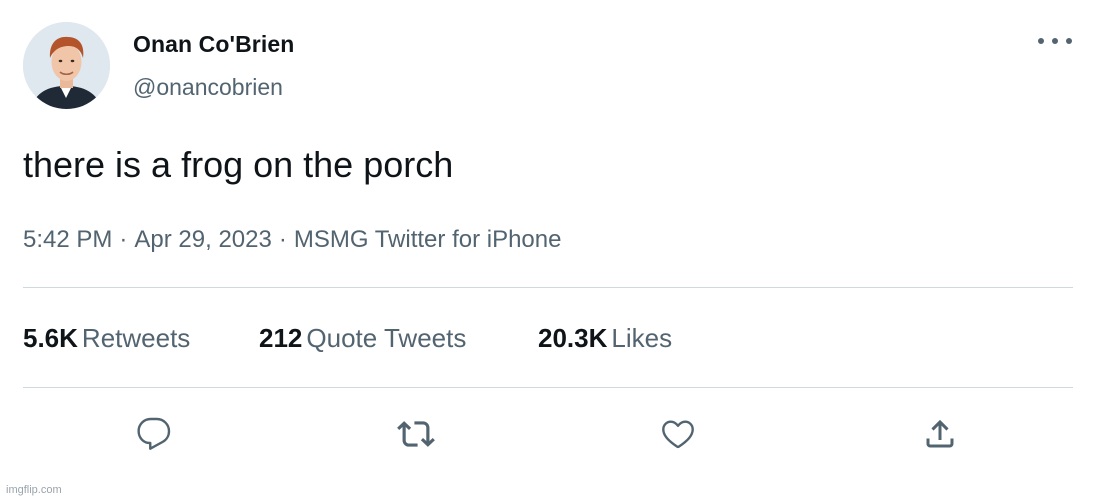  What do you see at coordinates (213, 44) in the screenshot?
I see `display-name: Onan Co'Brien` at bounding box center [213, 44].